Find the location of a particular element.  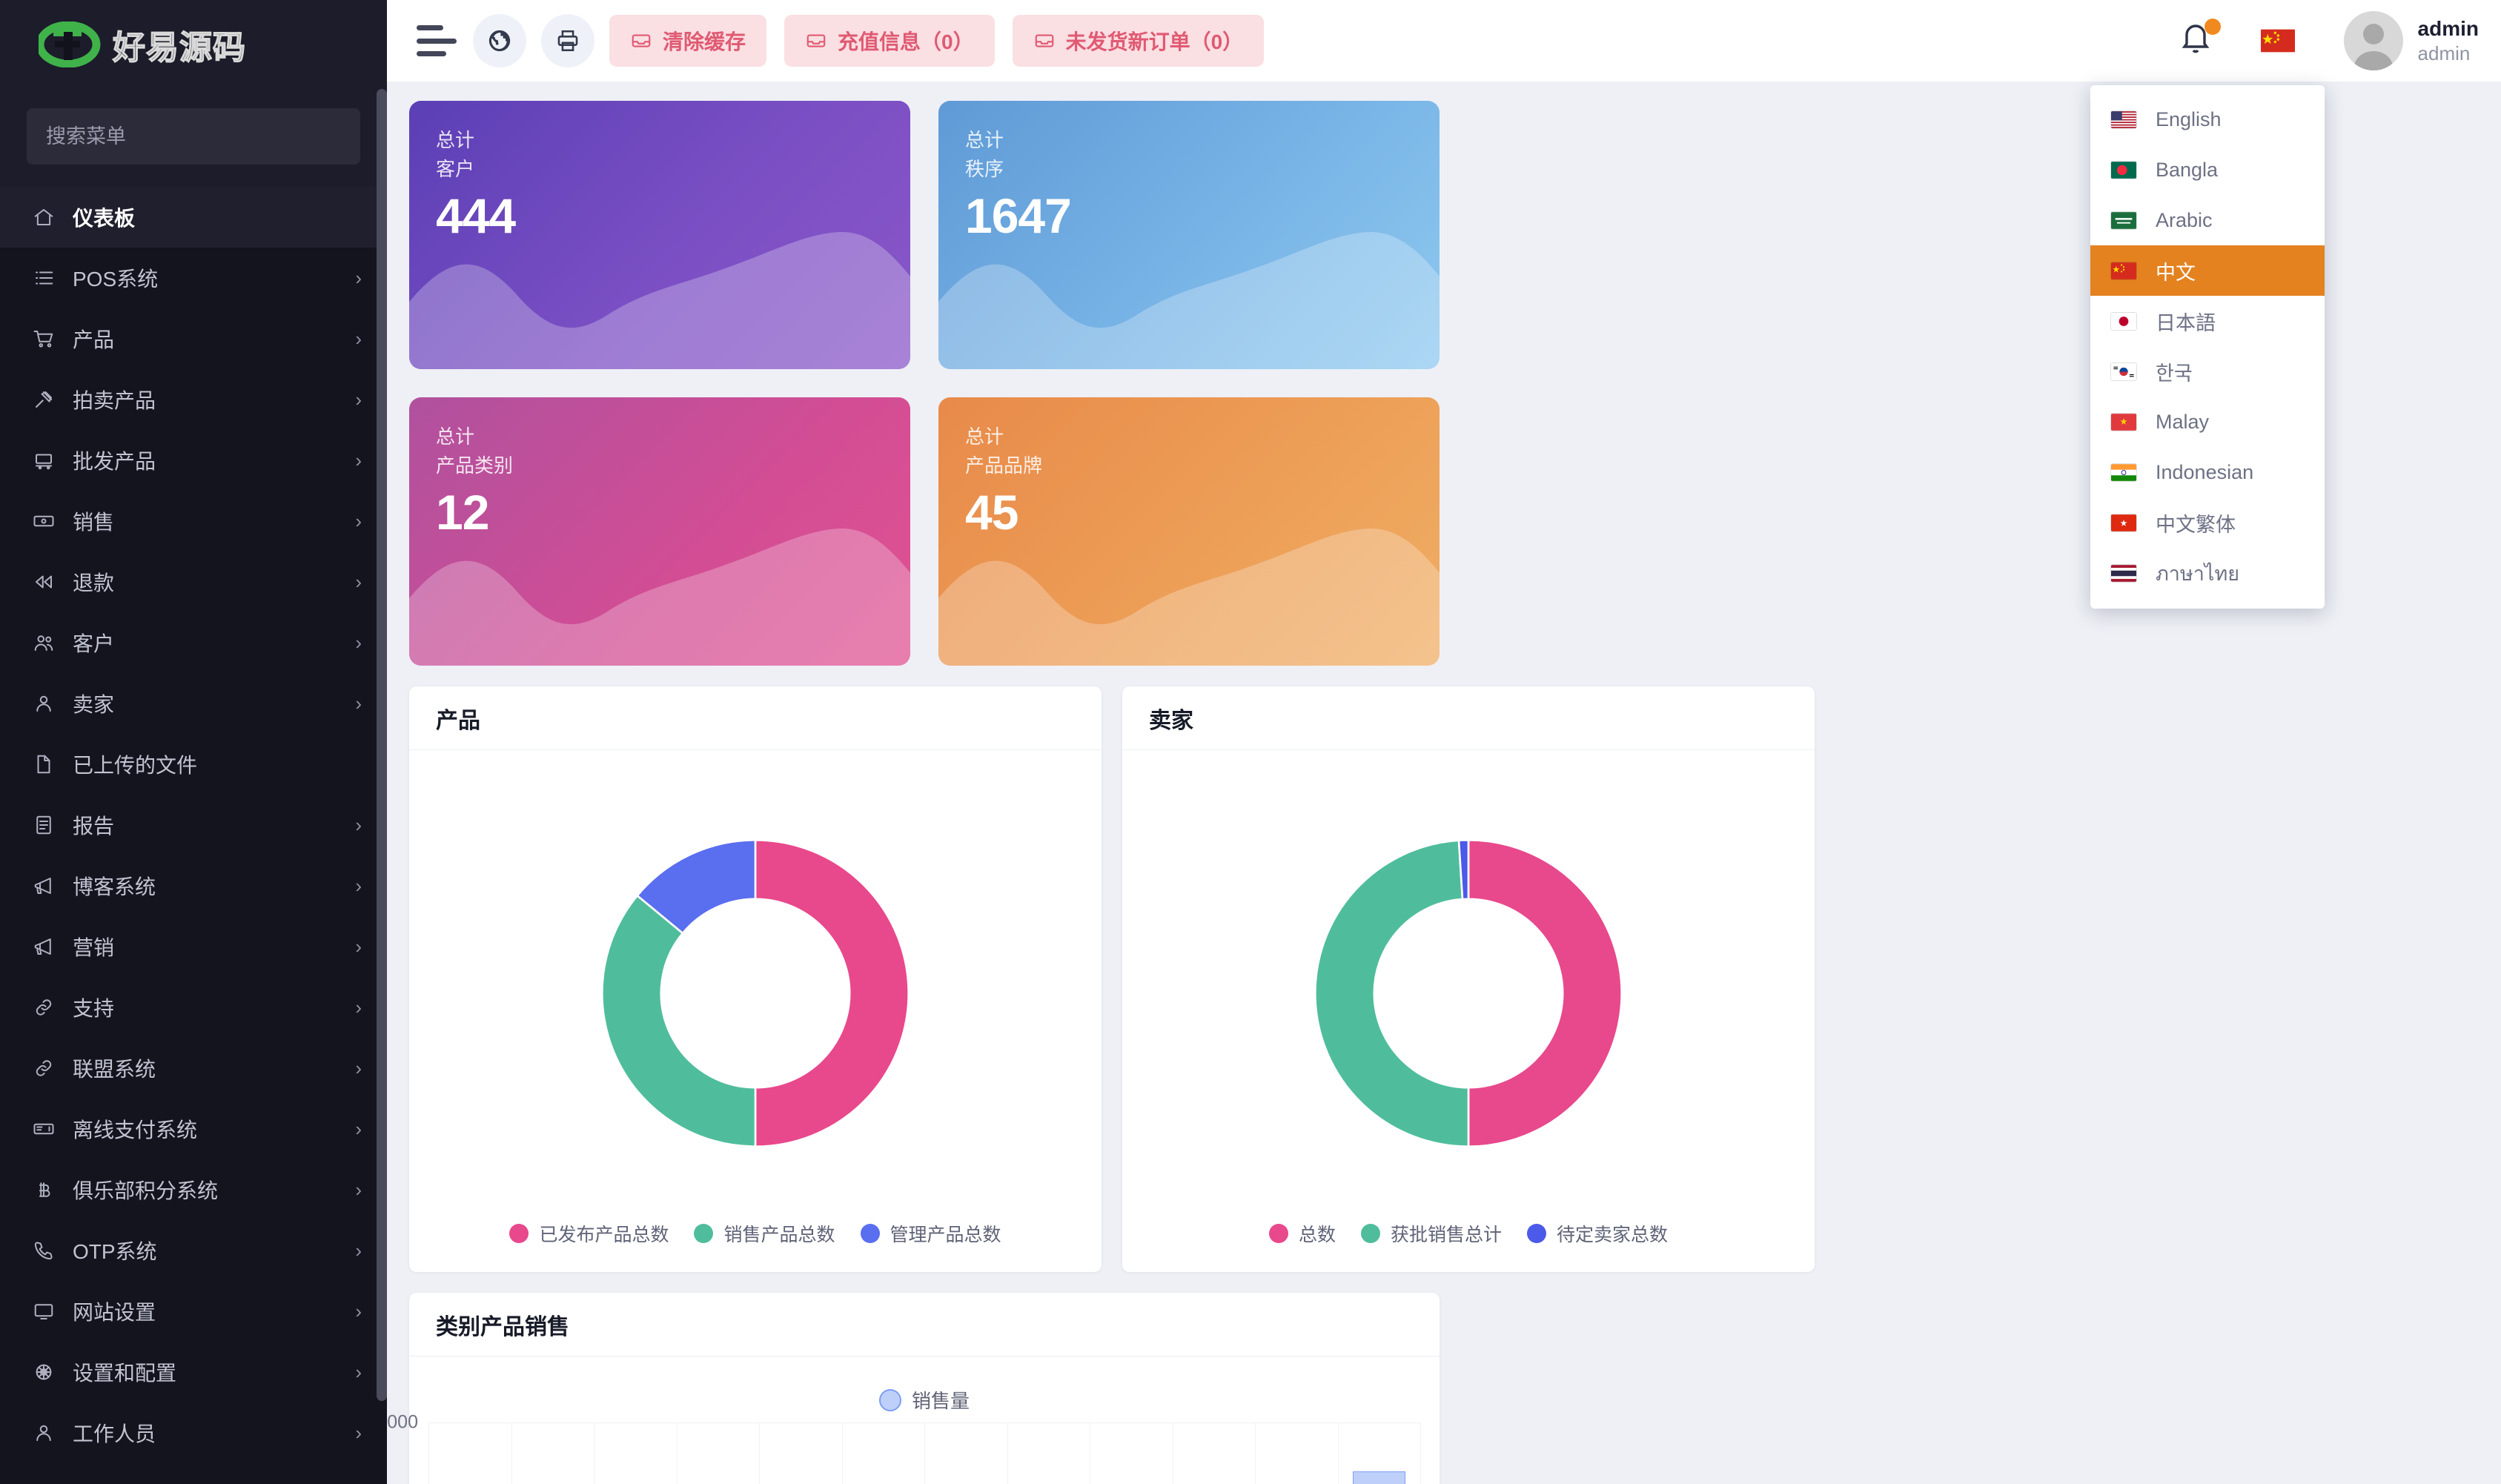

bell-icon is located at coordinates (2199, 40).